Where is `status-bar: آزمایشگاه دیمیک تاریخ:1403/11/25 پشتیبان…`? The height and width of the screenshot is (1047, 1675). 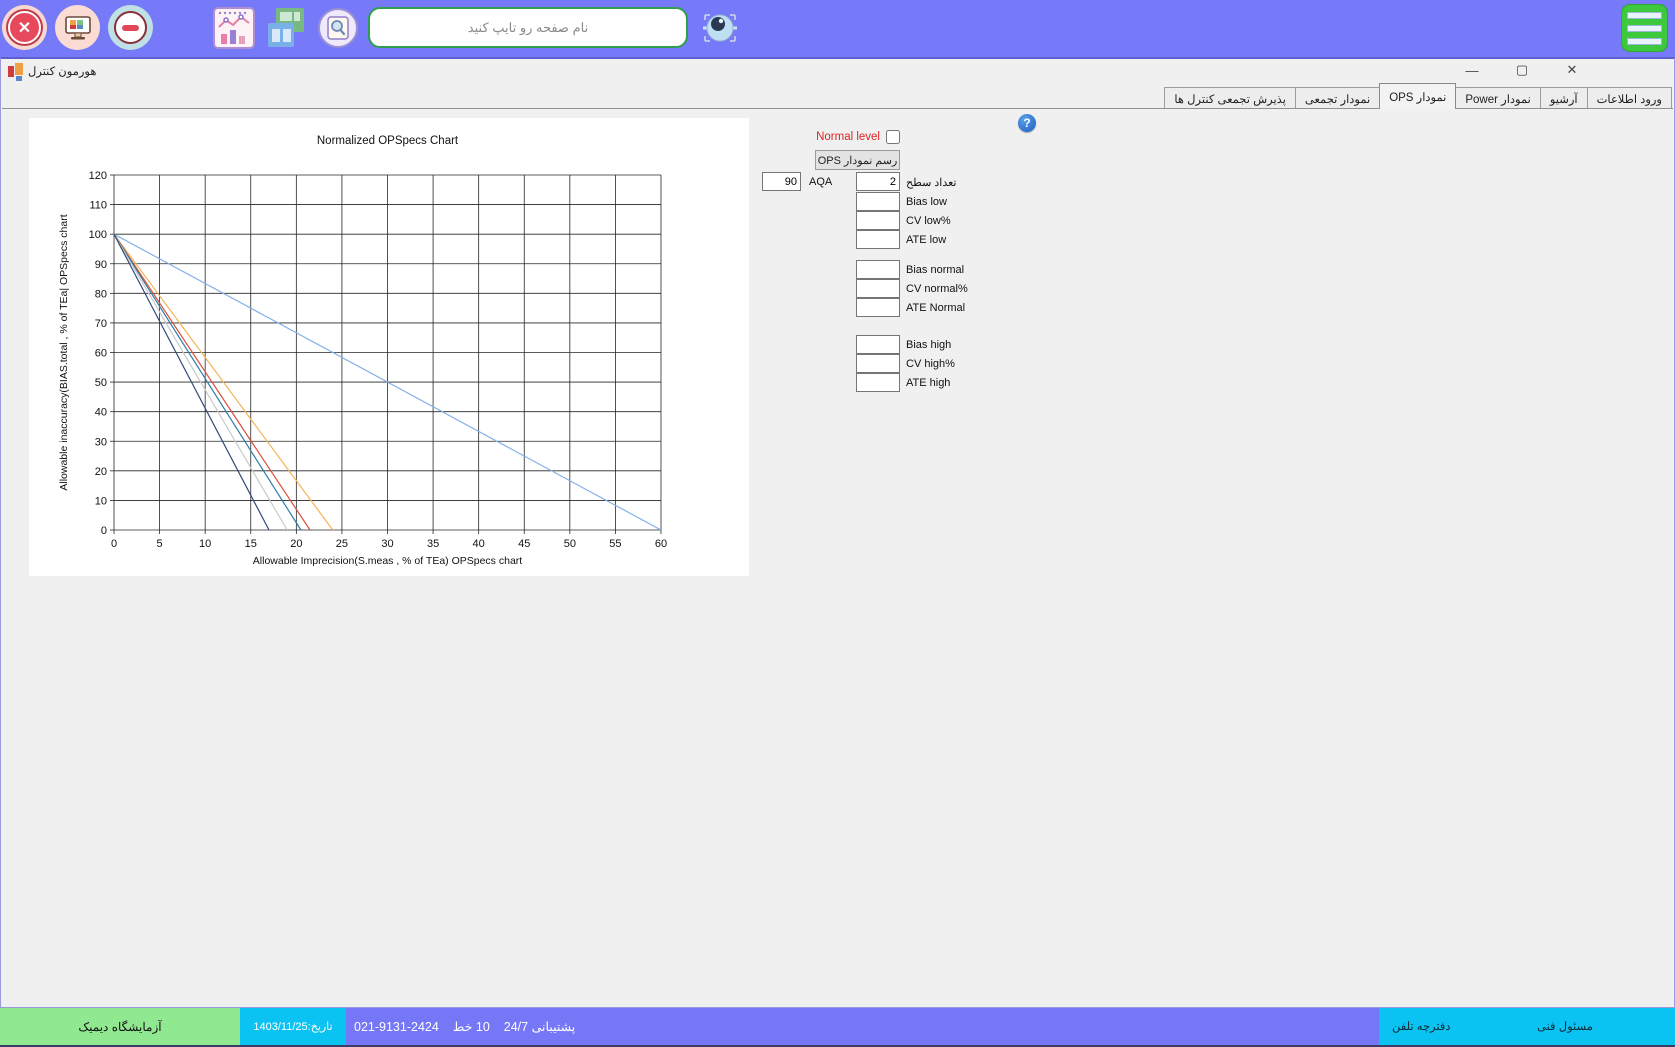
status-bar: آزمایشگاه دیمیک تاریخ:1403/11/25 پشتیبان… is located at coordinates (837, 1027).